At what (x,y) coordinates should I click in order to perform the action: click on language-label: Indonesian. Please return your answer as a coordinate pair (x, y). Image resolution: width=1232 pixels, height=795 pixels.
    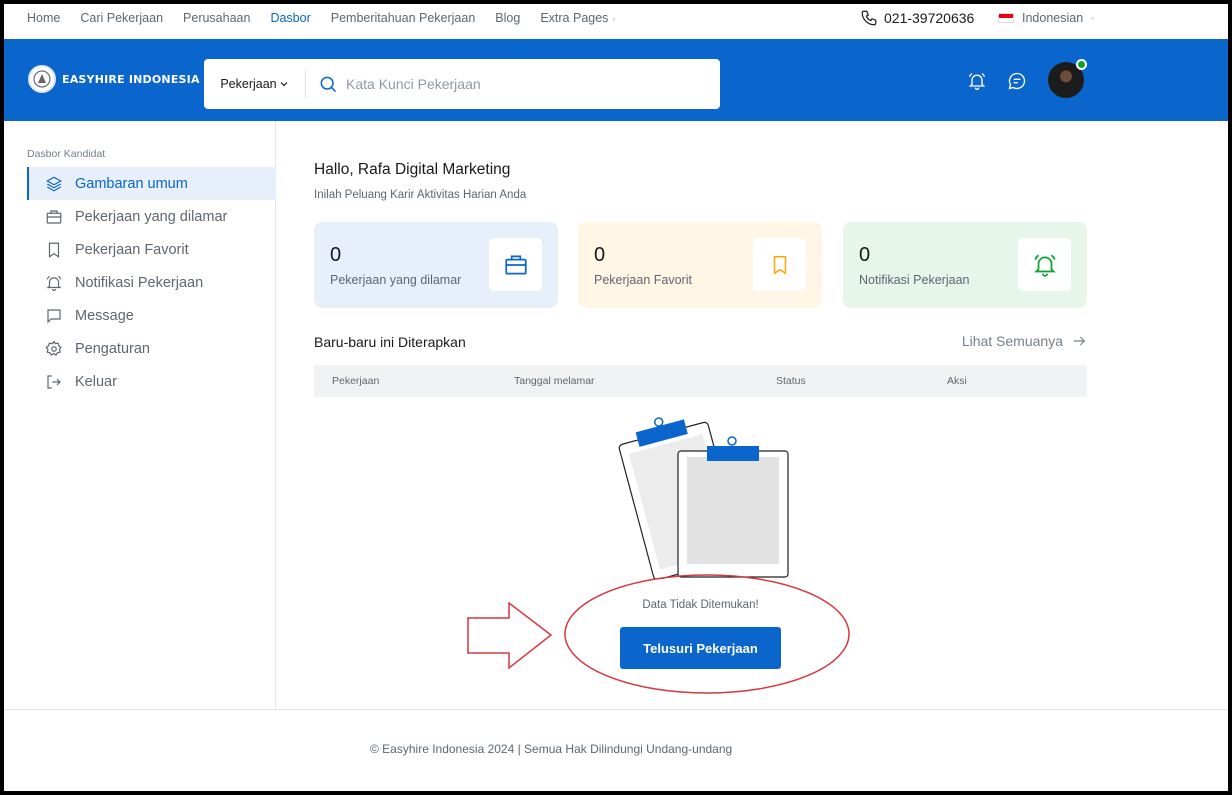
    Looking at the image, I should click on (1053, 18).